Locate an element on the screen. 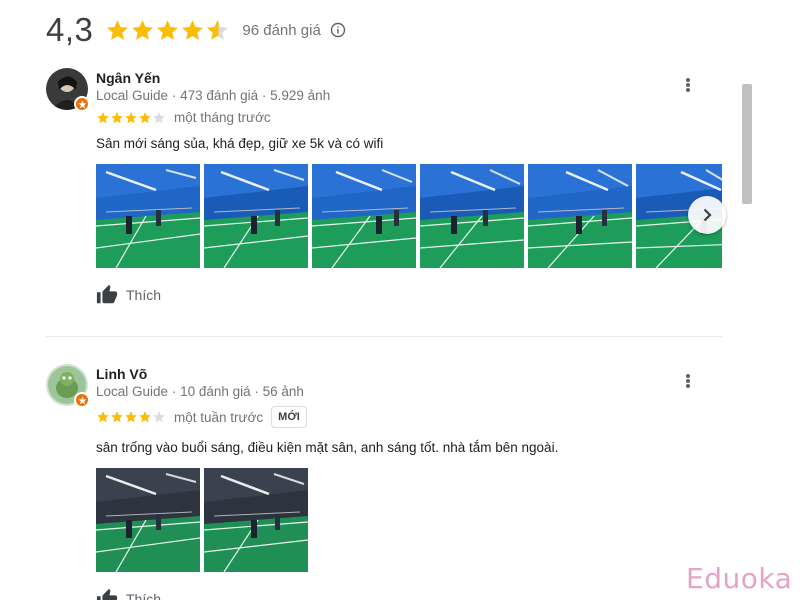 Image resolution: width=800 pixels, height=600 pixels. review-rating-row: một tuần trước MỚI is located at coordinates (201, 417).